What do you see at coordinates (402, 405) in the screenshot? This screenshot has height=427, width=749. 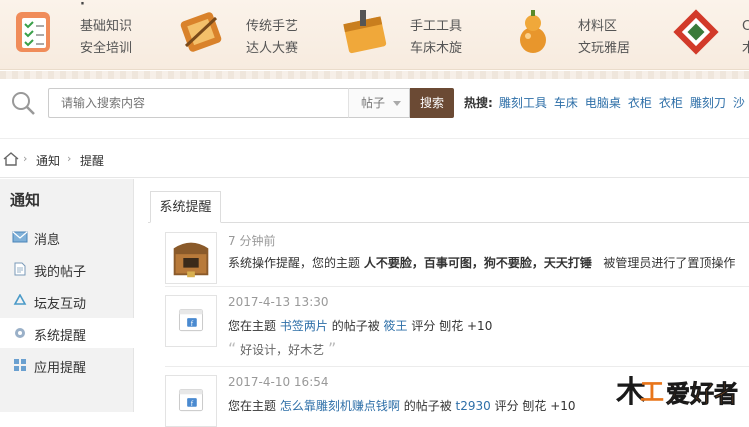 I see `notice-body: 您在主题 怎么靠雕刻机赚点钱啊 的帖子被 t2930 评分 刨花 +10` at bounding box center [402, 405].